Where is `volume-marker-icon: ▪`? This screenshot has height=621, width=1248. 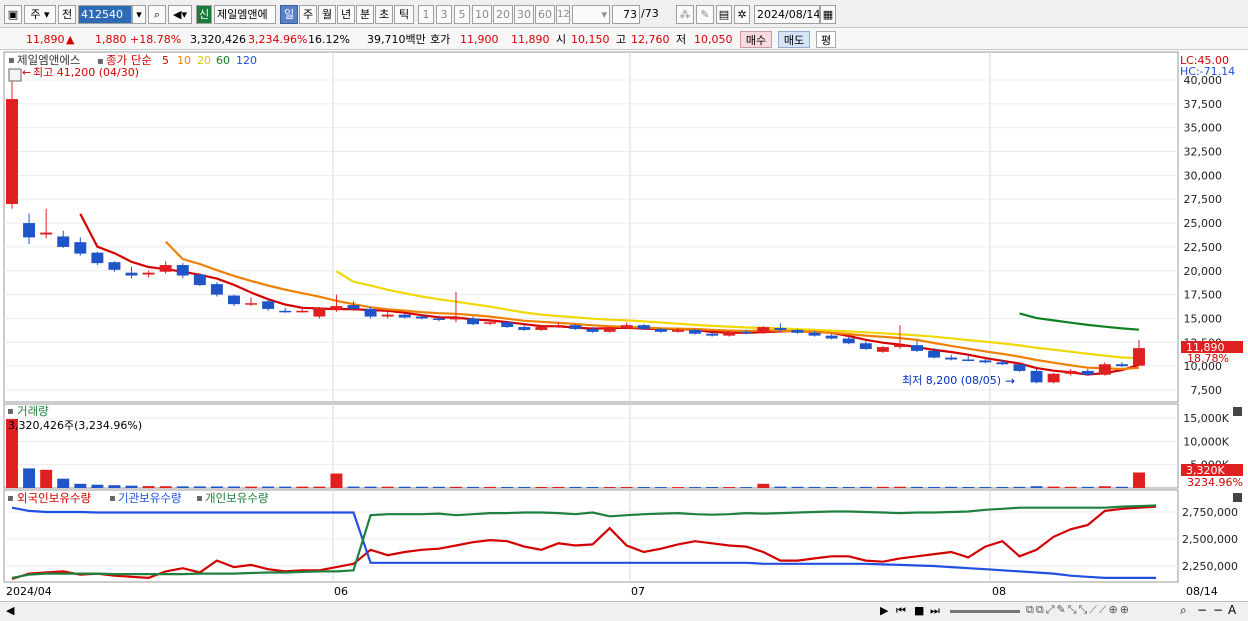
volume-marker-icon: ▪ is located at coordinates (10, 411).